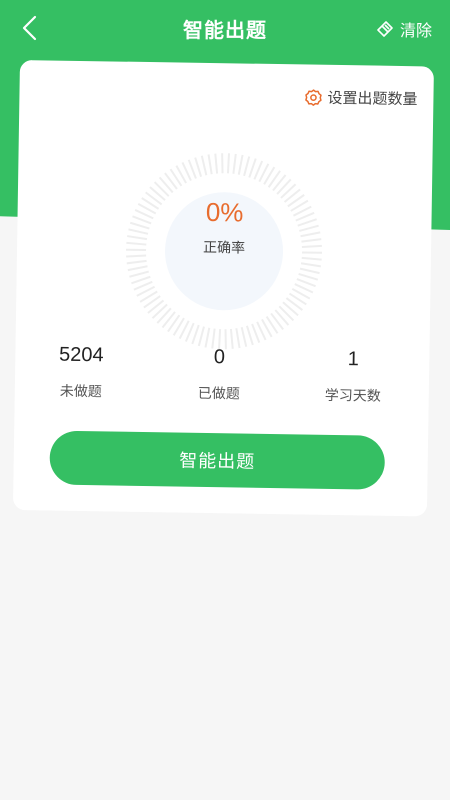 The height and width of the screenshot is (800, 450). Describe the element at coordinates (80, 392) in the screenshot. I see `stat-undone-label: 未做题` at that location.